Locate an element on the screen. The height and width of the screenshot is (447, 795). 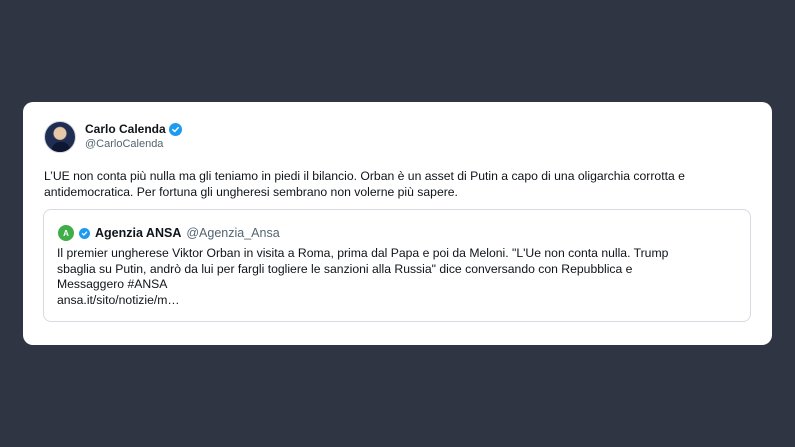
ansa-logo-icon: A is located at coordinates (66, 233).